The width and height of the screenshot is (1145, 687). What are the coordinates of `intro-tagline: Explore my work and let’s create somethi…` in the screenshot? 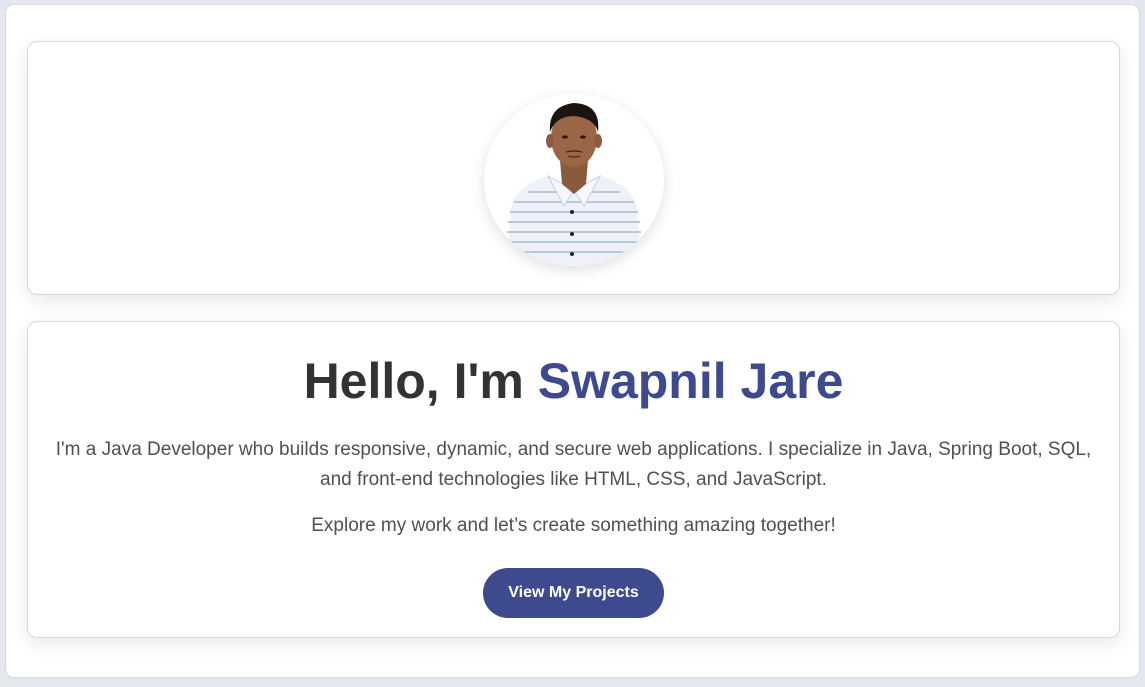 It's located at (573, 525).